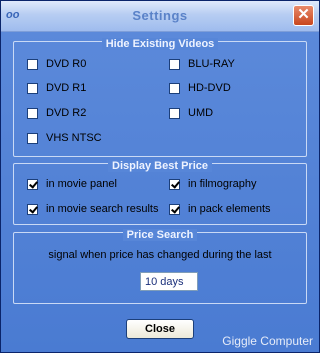  What do you see at coordinates (32, 209) in the screenshot?
I see `in-movie-search-results-checkbox-box` at bounding box center [32, 209].